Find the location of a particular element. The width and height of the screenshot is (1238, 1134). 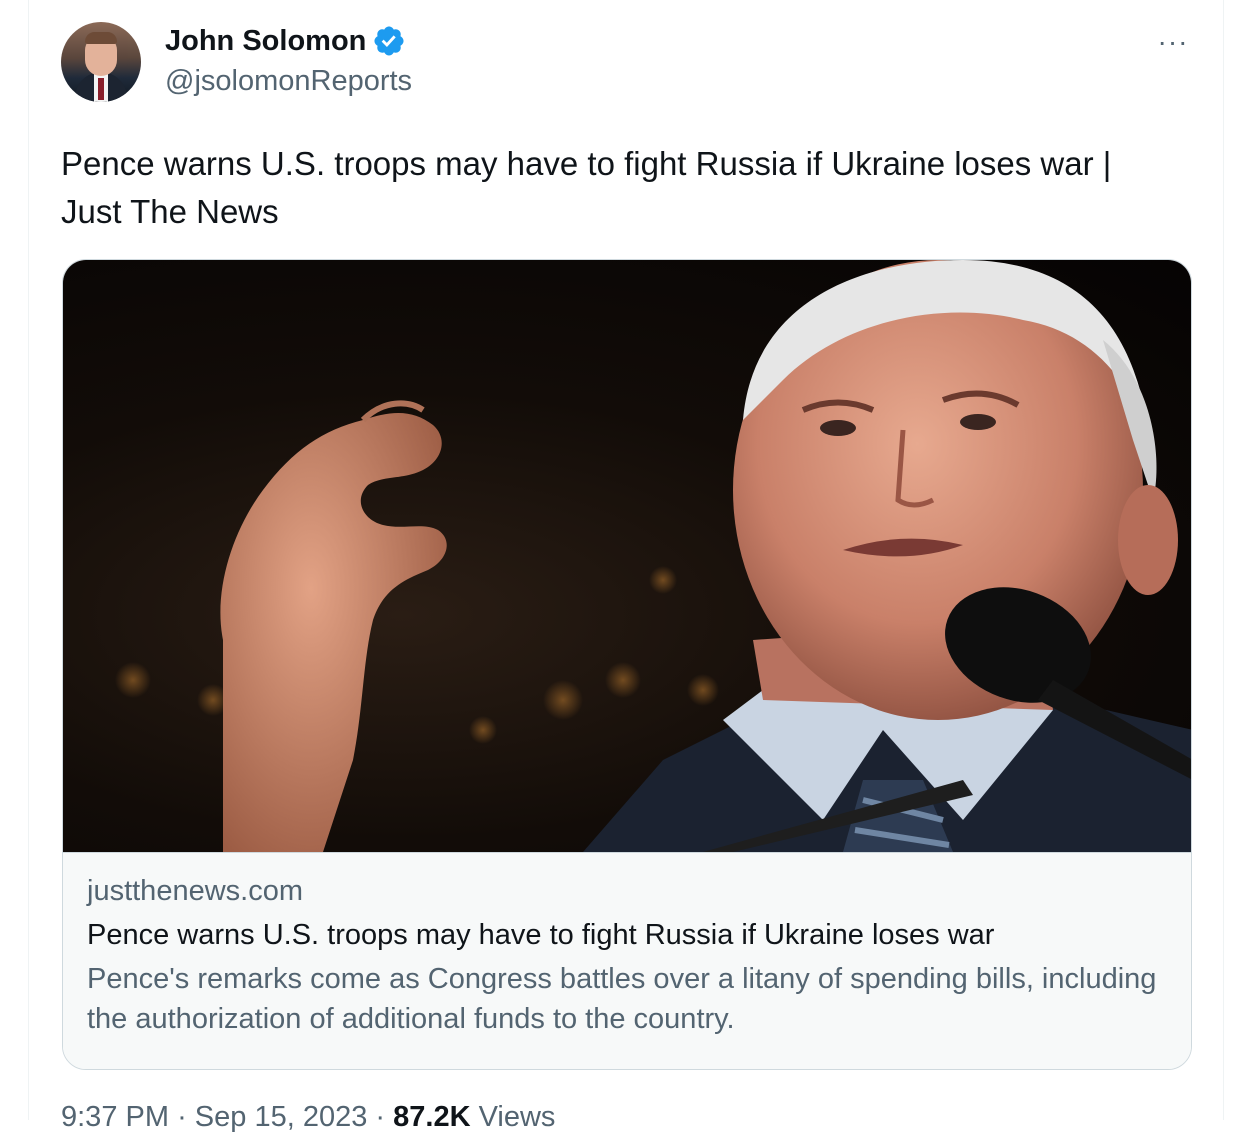

author-avatar is located at coordinates (101, 62).